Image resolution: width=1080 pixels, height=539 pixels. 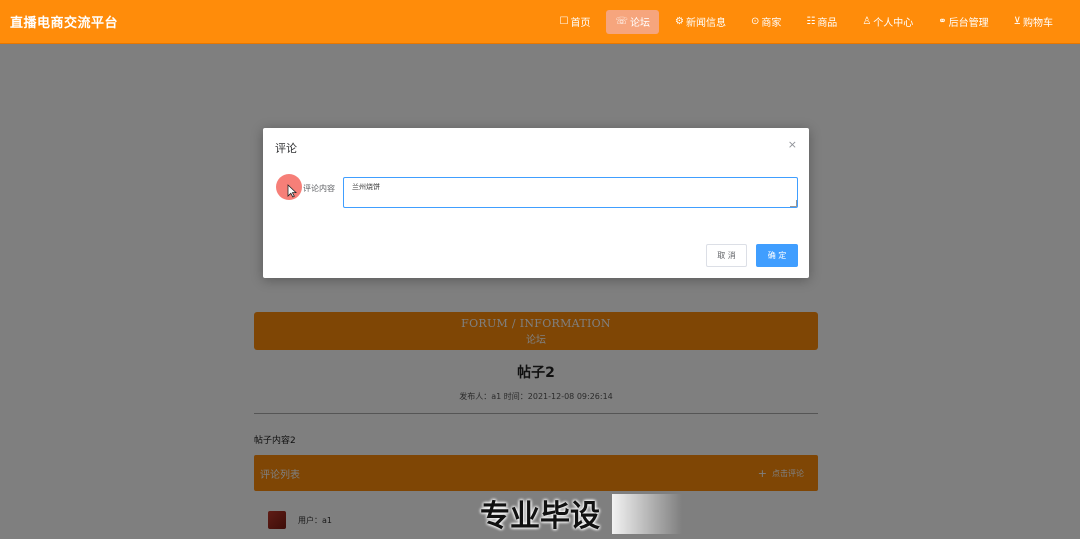 I want to click on cancel-button: 取 消, so click(x=726, y=255).